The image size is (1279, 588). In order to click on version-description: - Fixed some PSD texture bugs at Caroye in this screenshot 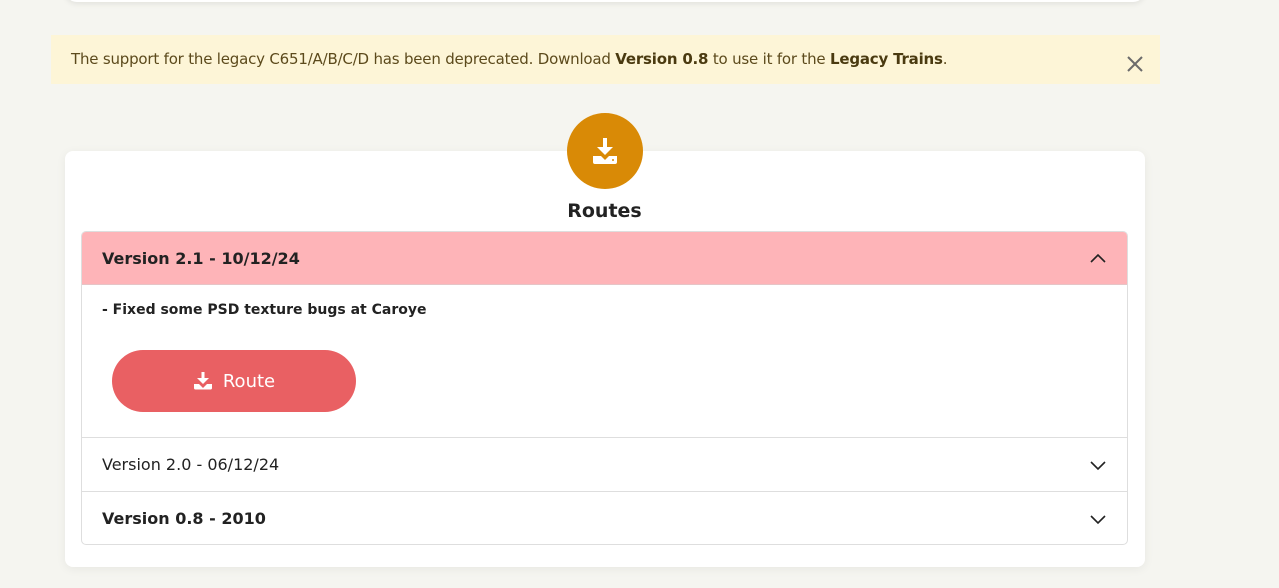, I will do `click(264, 310)`.